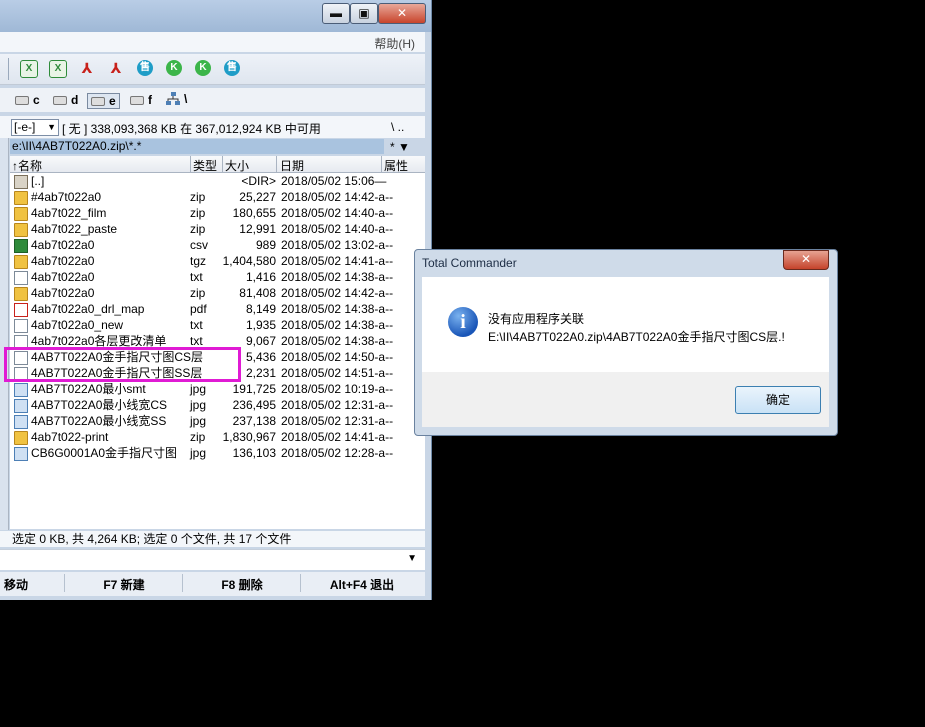 Image resolution: width=925 pixels, height=727 pixels. Describe the element at coordinates (292, 165) in the screenshot. I see `column-date: 日期` at that location.